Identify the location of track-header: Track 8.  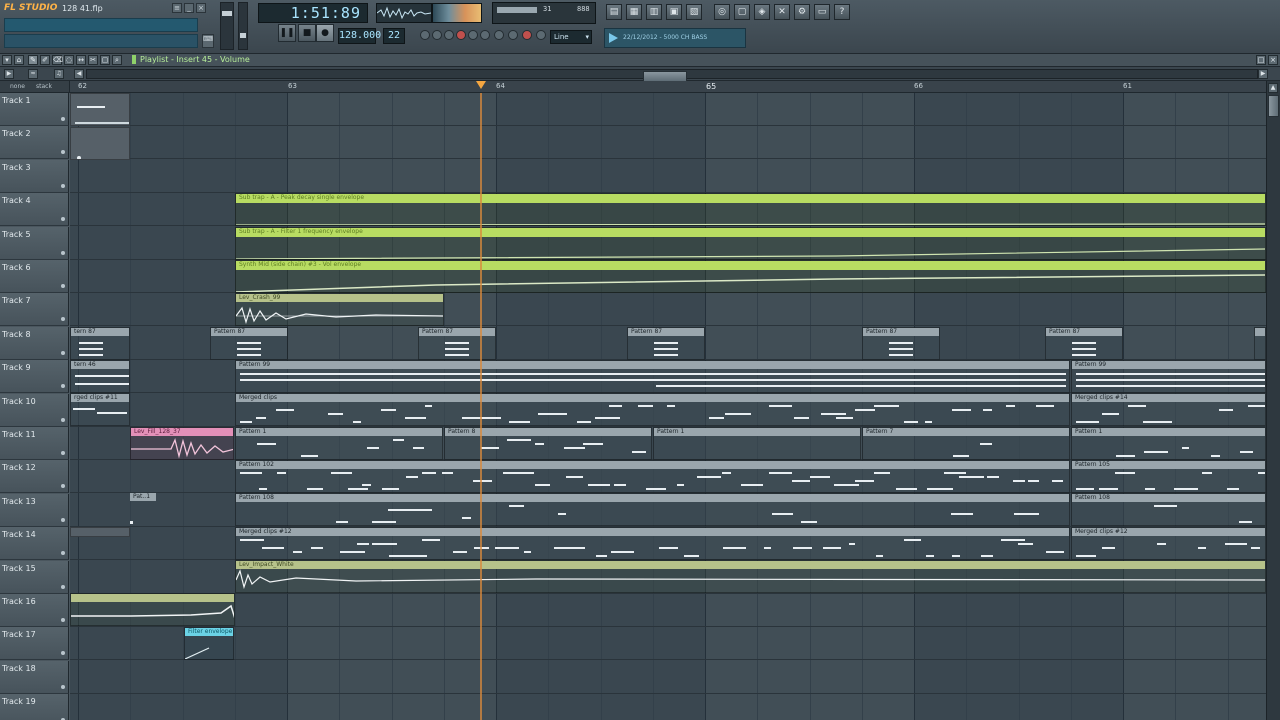
(34, 343).